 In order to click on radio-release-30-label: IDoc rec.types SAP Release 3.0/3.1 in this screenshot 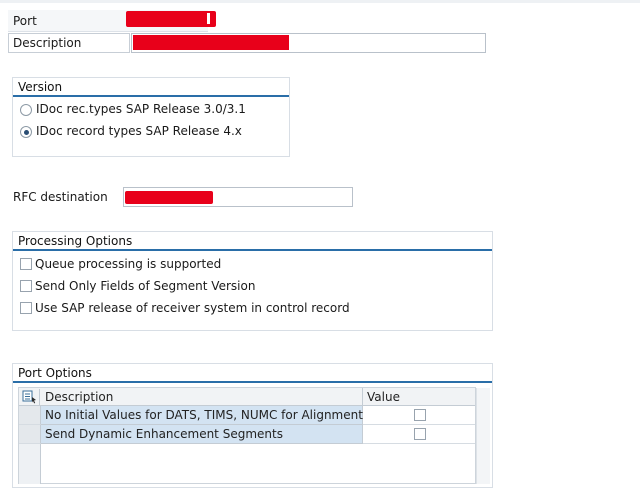, I will do `click(141, 109)`.